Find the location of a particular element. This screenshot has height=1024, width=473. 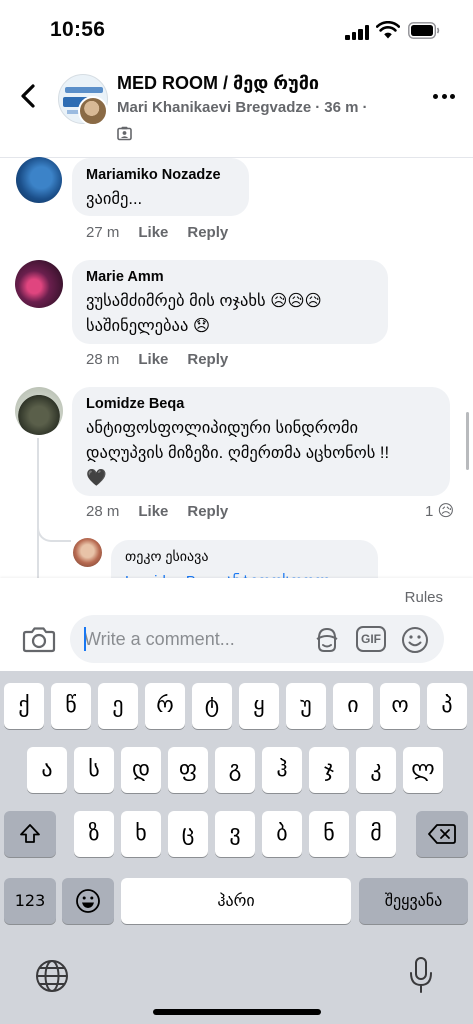

space-key: ჰარი is located at coordinates (236, 901).